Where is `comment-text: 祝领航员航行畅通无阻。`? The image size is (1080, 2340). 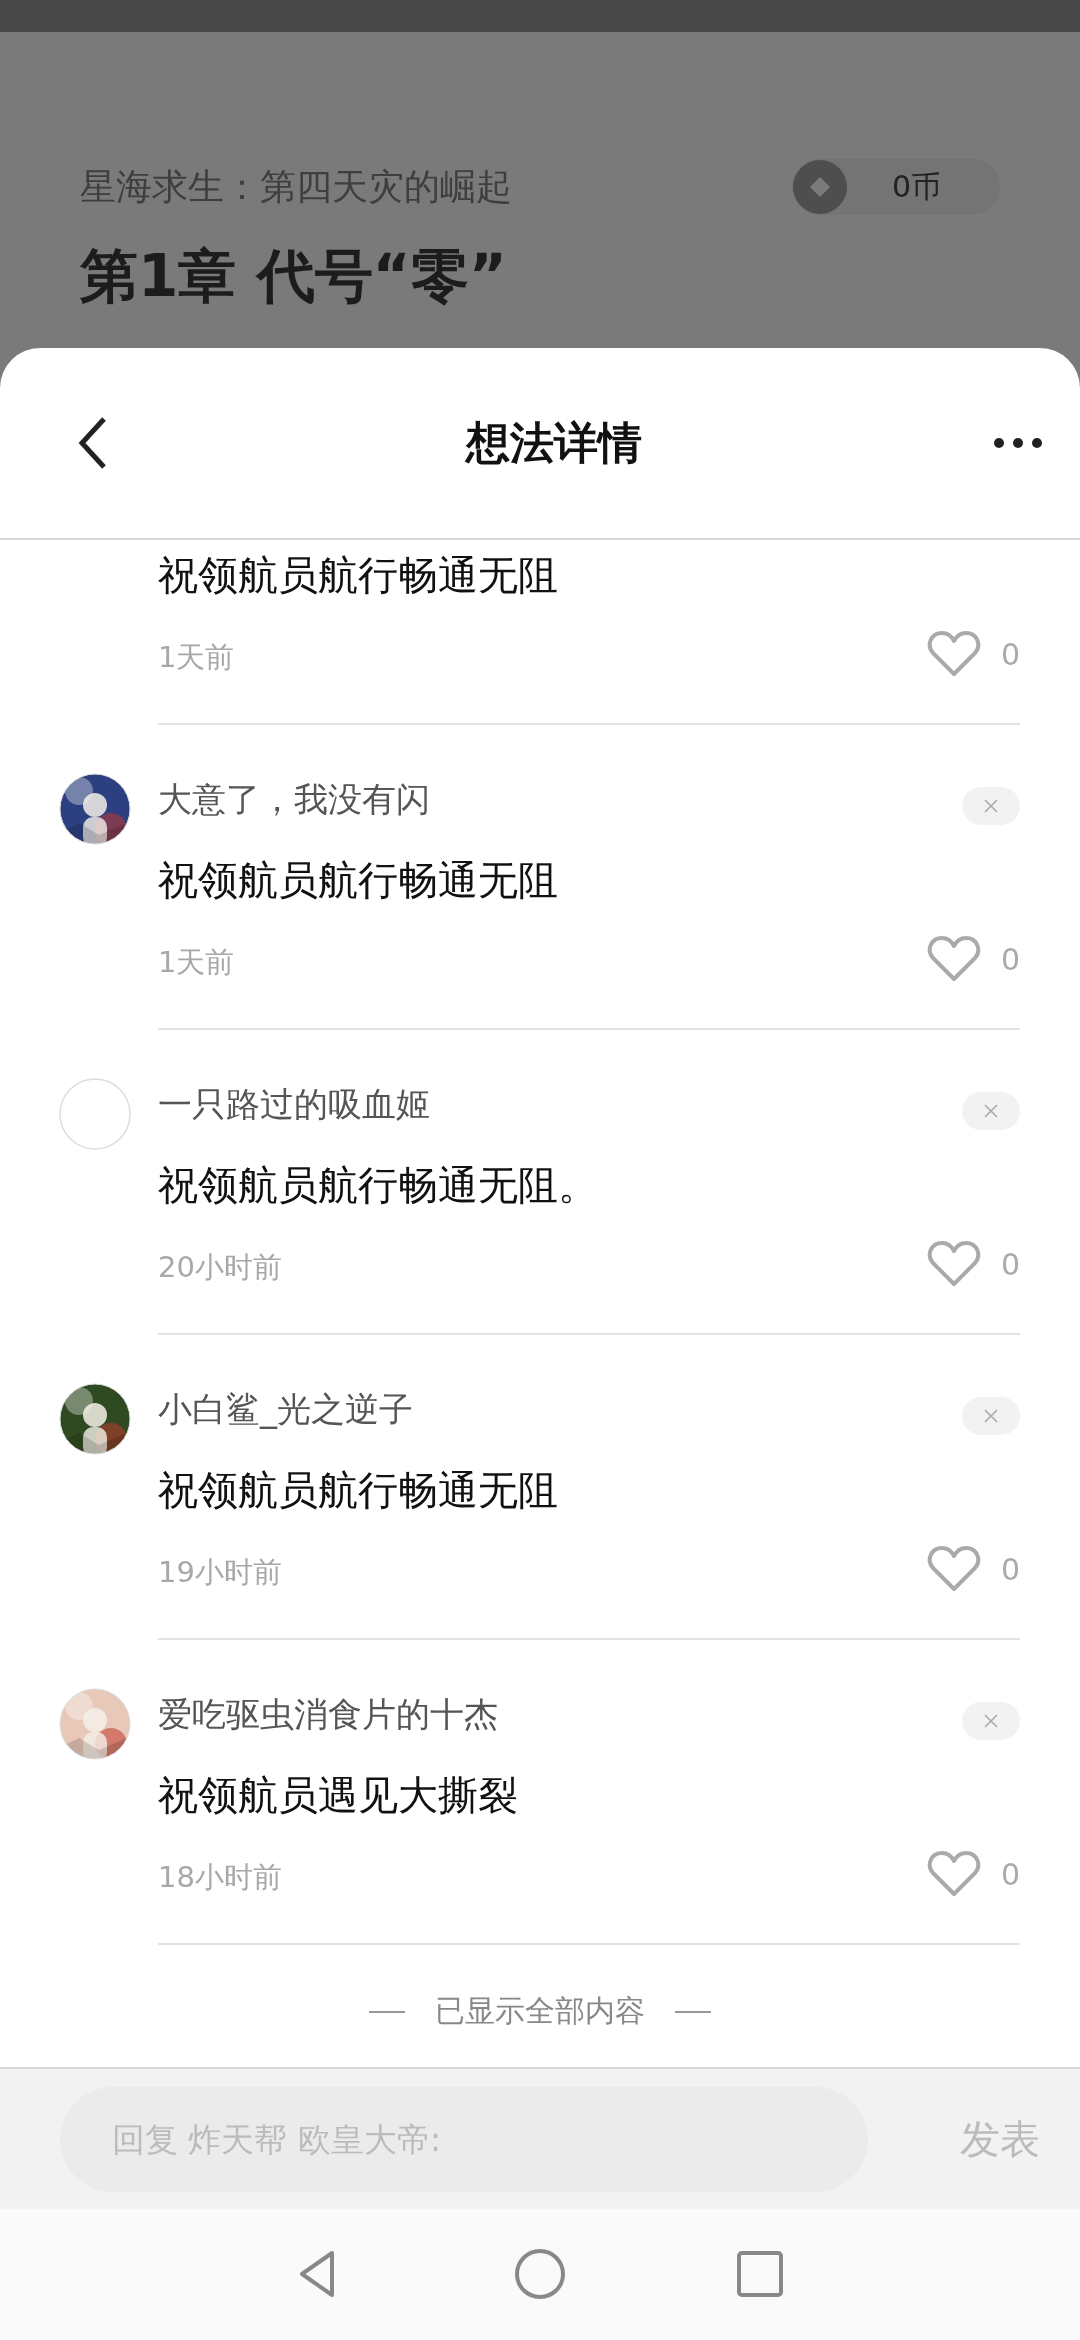 comment-text: 祝领航员航行畅通无阻。 is located at coordinates (378, 1185).